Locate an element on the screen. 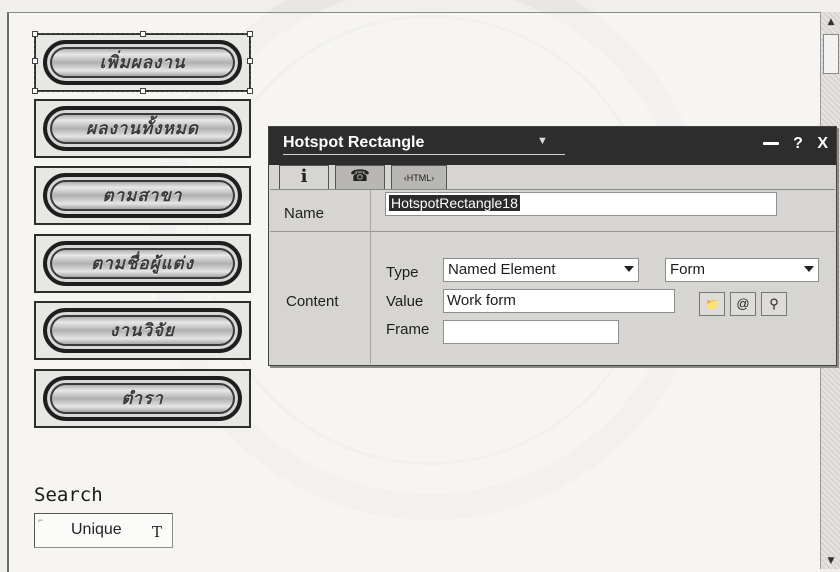 This screenshot has width=840, height=572. search-input-value: Unique is located at coordinates (96, 529).